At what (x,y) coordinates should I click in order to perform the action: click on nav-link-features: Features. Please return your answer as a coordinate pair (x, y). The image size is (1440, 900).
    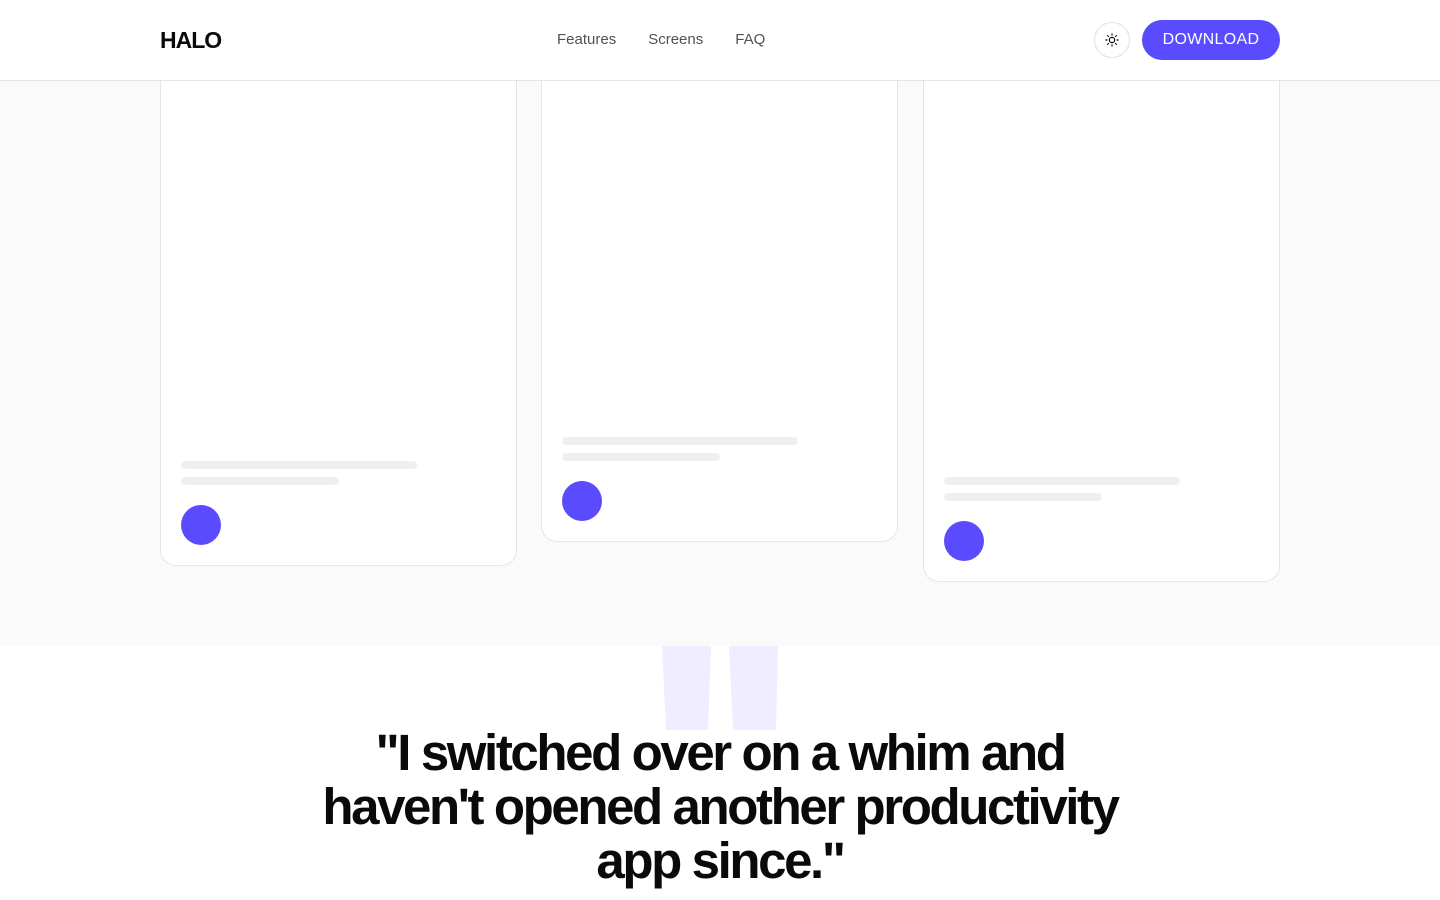
    Looking at the image, I should click on (586, 40).